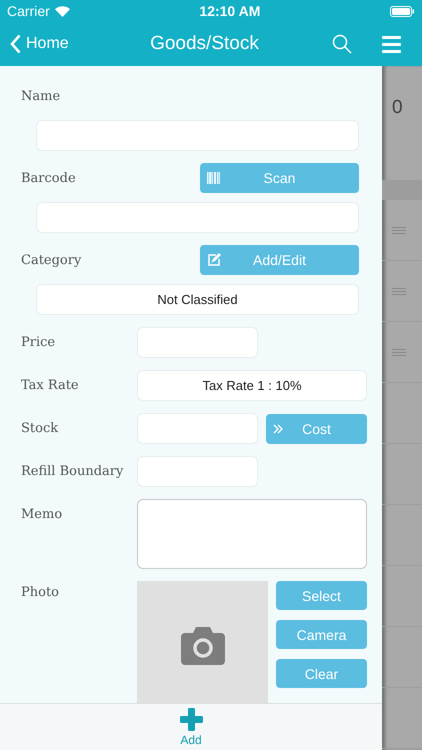  What do you see at coordinates (321, 634) in the screenshot?
I see `photo-button: Camera` at bounding box center [321, 634].